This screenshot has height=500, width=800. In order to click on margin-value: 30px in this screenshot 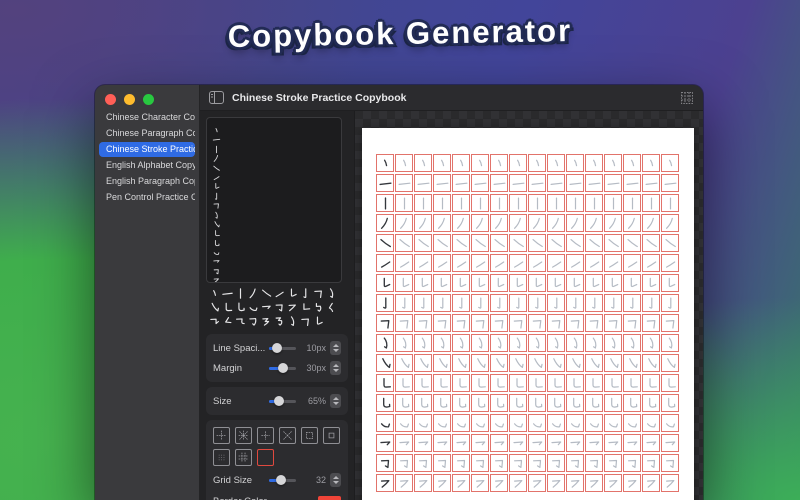, I will do `click(316, 368)`.